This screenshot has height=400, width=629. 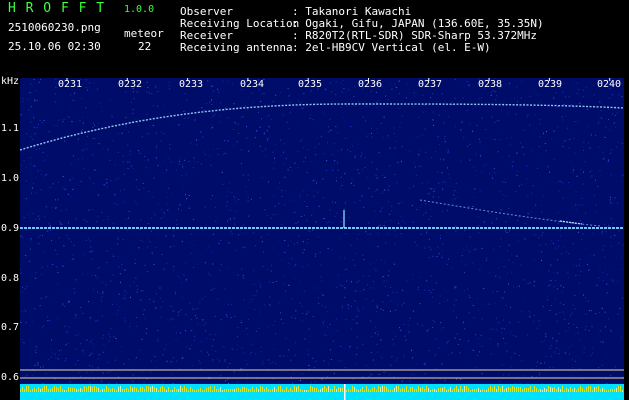 What do you see at coordinates (236, 47) in the screenshot?
I see `info-antenna-label: Receiving antenna` at bounding box center [236, 47].